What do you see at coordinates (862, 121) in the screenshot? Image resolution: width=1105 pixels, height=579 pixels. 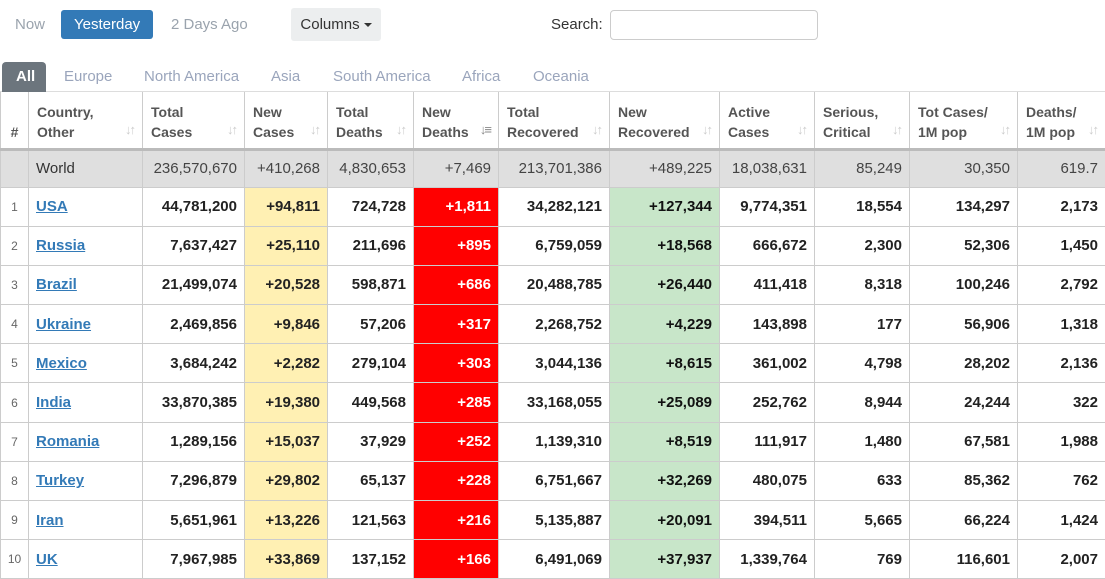 I see `column-header-serious-critical: Serious, Critical ↓↑` at bounding box center [862, 121].